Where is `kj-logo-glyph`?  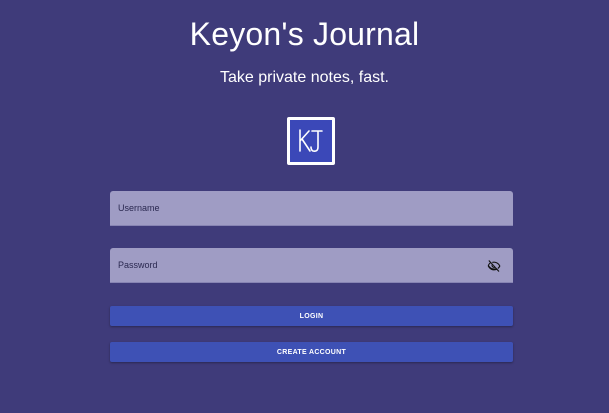 kj-logo-glyph is located at coordinates (311, 140).